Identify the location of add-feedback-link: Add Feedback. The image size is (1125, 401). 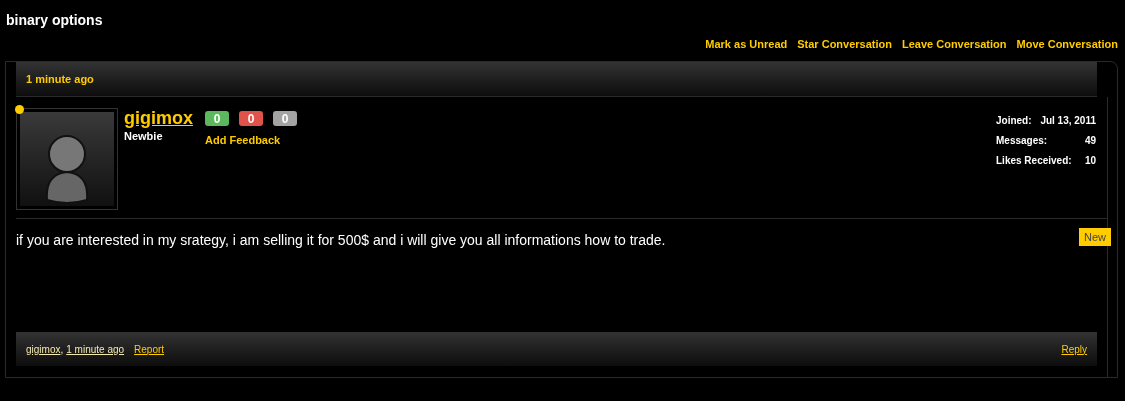
(251, 140).